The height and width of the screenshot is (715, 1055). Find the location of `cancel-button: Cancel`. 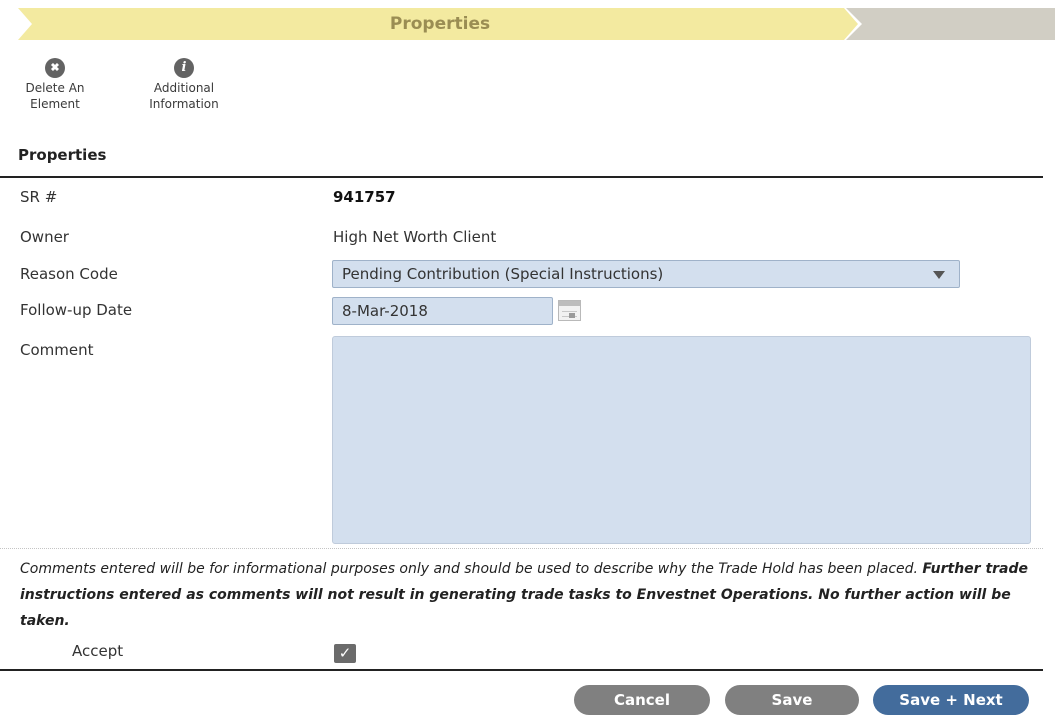

cancel-button: Cancel is located at coordinates (642, 700).